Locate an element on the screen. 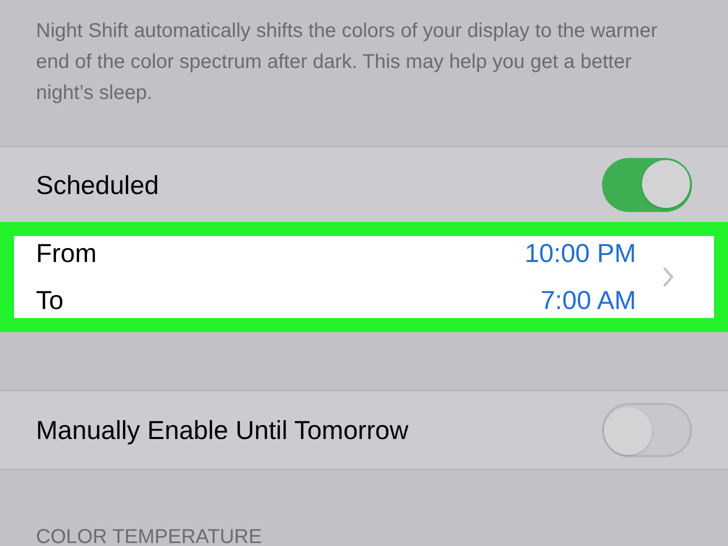 This screenshot has width=728, height=546. section-header: COLOR TEMPERATURE is located at coordinates (149, 536).